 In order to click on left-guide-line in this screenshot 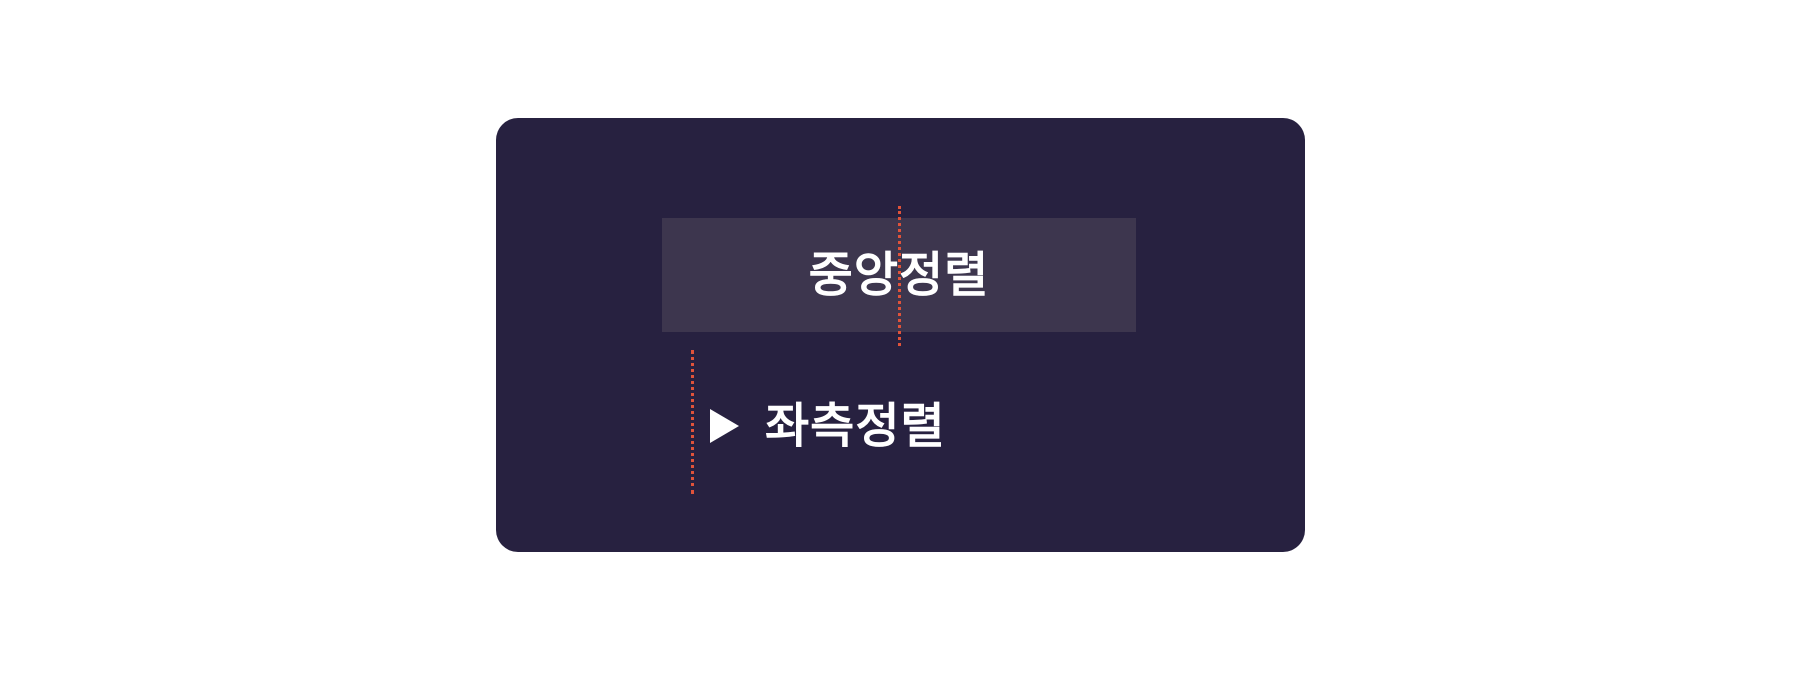, I will do `click(692, 422)`.